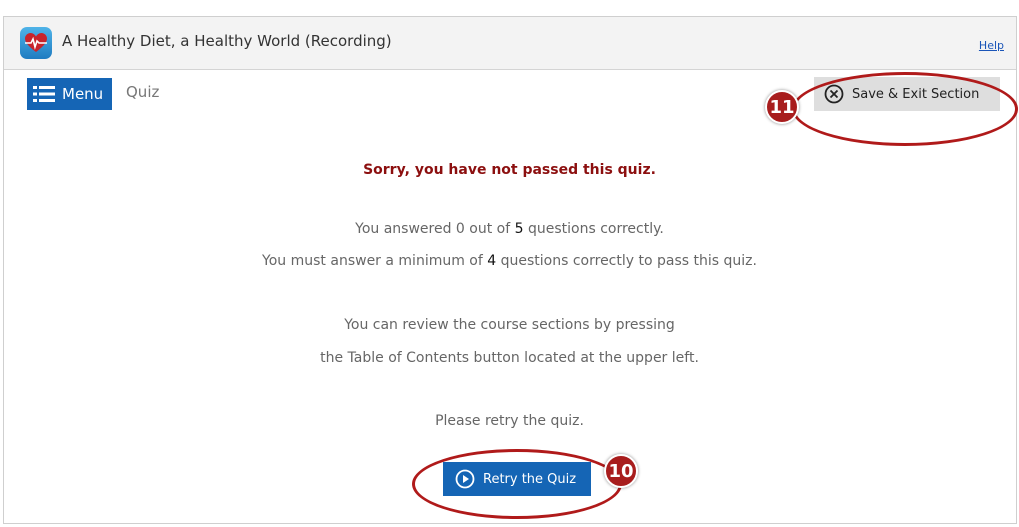 The width and height of the screenshot is (1019, 527). Describe the element at coordinates (143, 92) in the screenshot. I see `breadcrumb: Quiz` at that location.